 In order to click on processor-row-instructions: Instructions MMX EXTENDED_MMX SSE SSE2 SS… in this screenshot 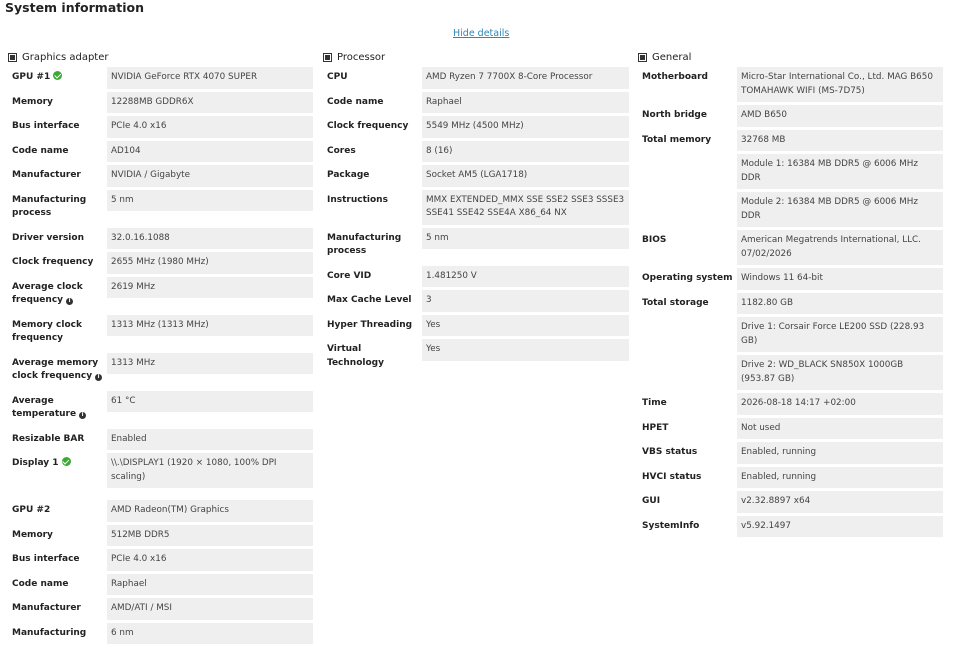, I will do `click(476, 207)`.